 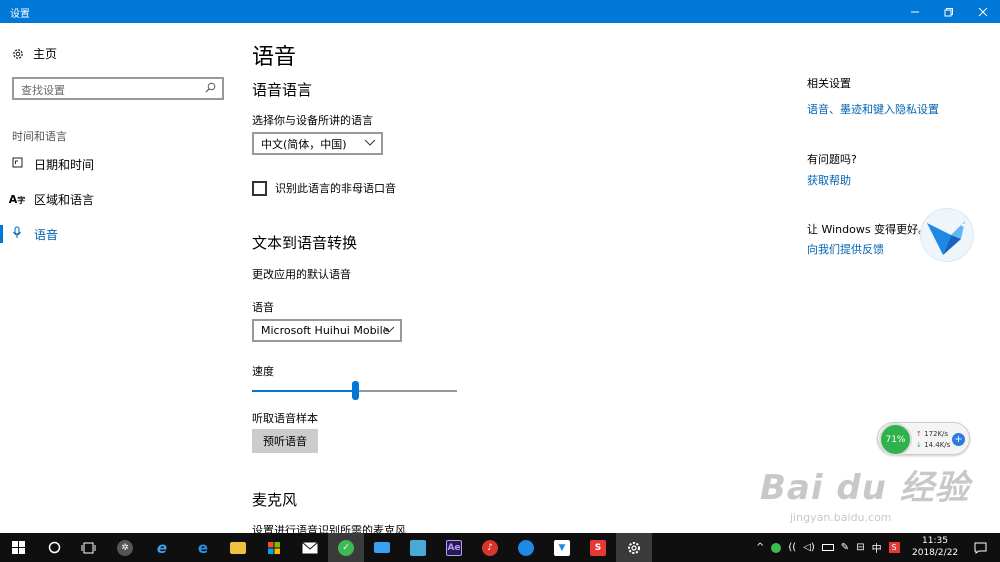 I want to click on microphone-heading: 麦克风, so click(x=275, y=500).